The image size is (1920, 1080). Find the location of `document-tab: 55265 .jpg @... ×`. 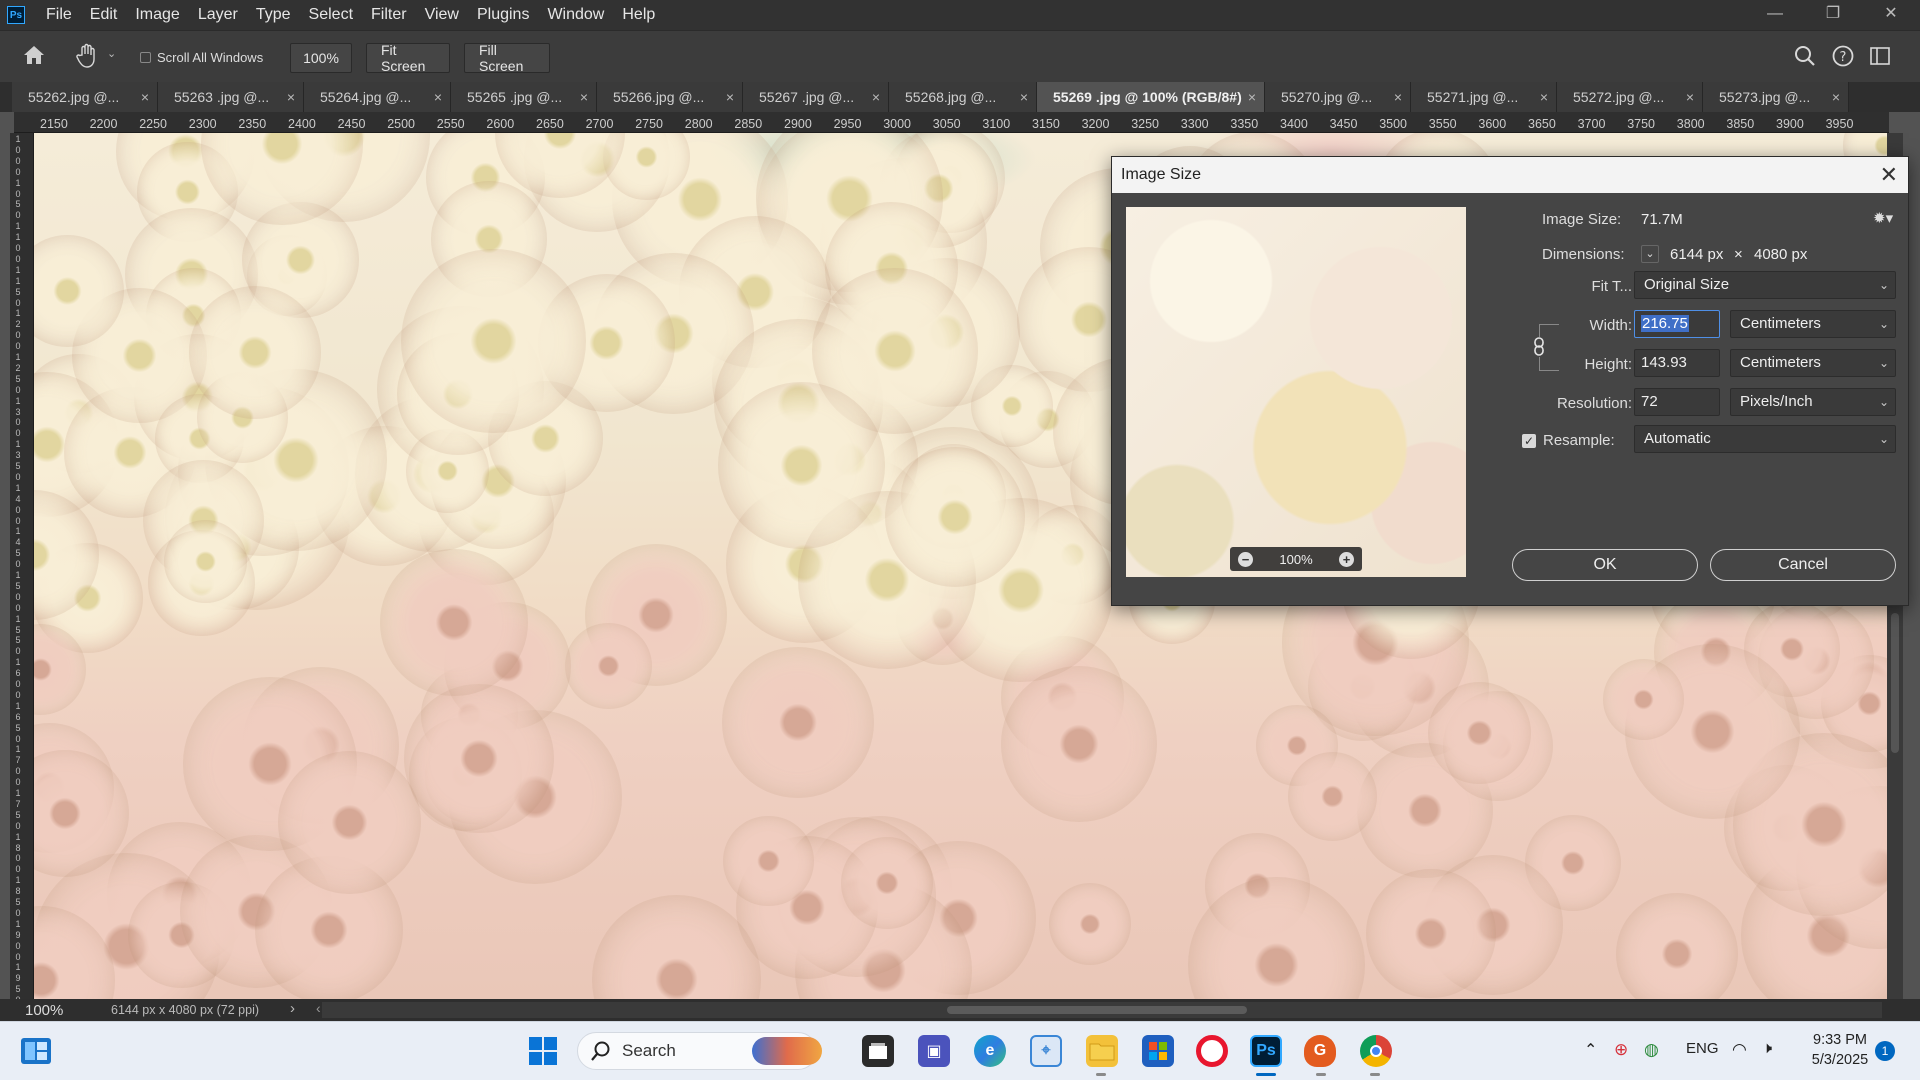

document-tab: 55265 .jpg @... × is located at coordinates (524, 97).